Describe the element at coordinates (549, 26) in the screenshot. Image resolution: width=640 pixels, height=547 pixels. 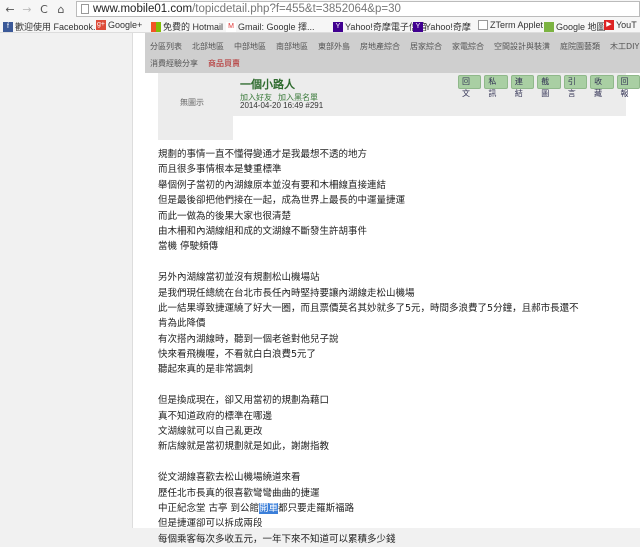
I see `maps-icon` at that location.